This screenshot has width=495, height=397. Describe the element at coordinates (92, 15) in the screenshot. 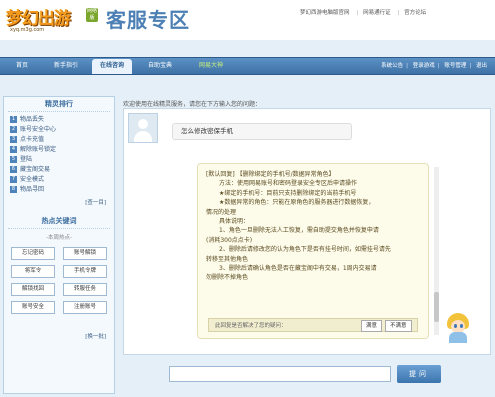

I see `logo-tag: 网络版` at that location.